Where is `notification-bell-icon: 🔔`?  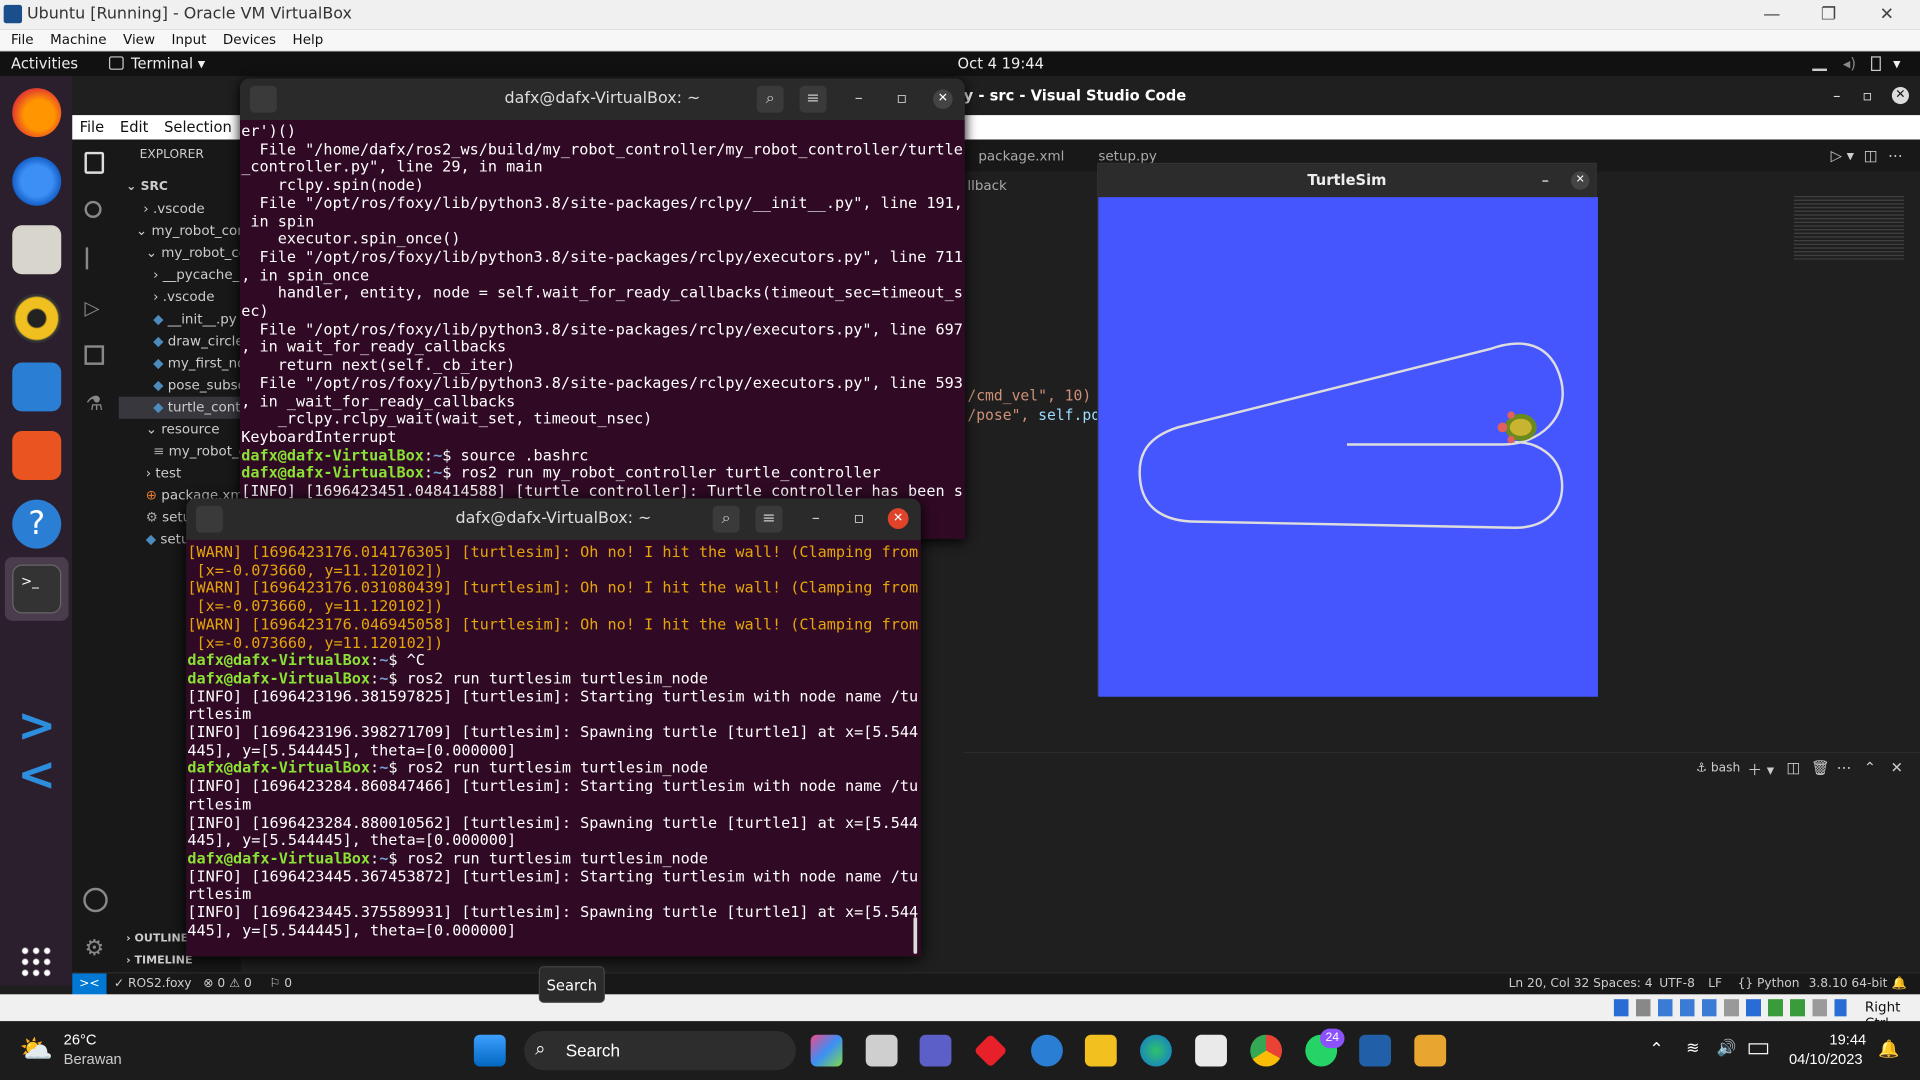 notification-bell-icon: 🔔 is located at coordinates (1888, 1048).